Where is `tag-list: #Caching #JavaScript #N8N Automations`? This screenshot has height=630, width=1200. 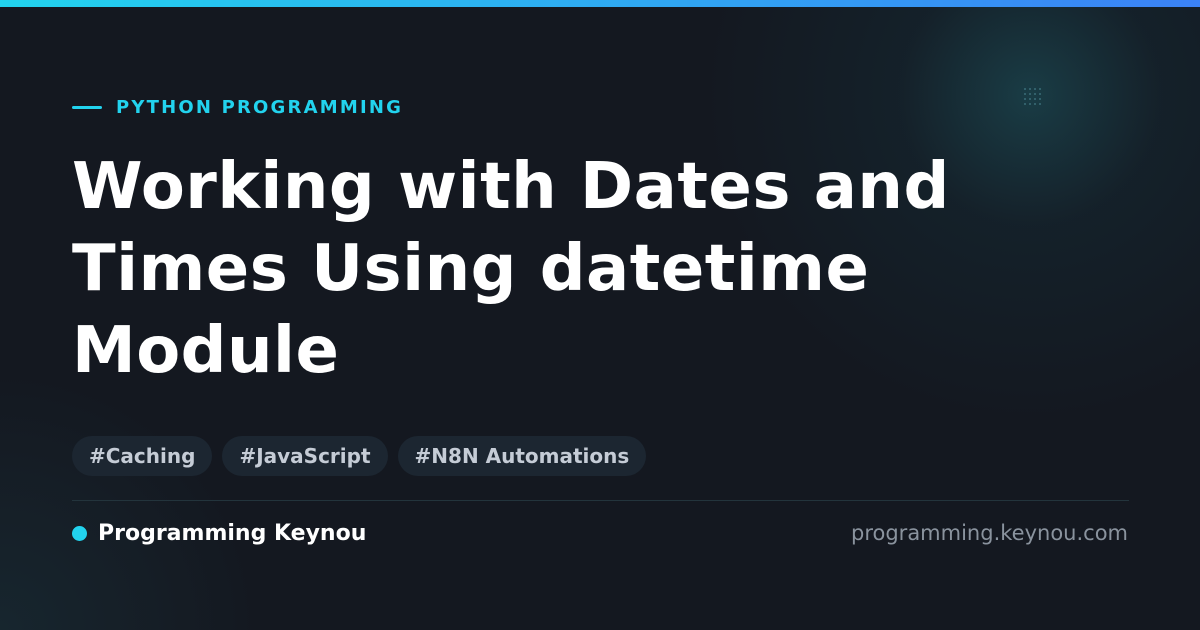 tag-list: #Caching #JavaScript #N8N Automations is located at coordinates (359, 456).